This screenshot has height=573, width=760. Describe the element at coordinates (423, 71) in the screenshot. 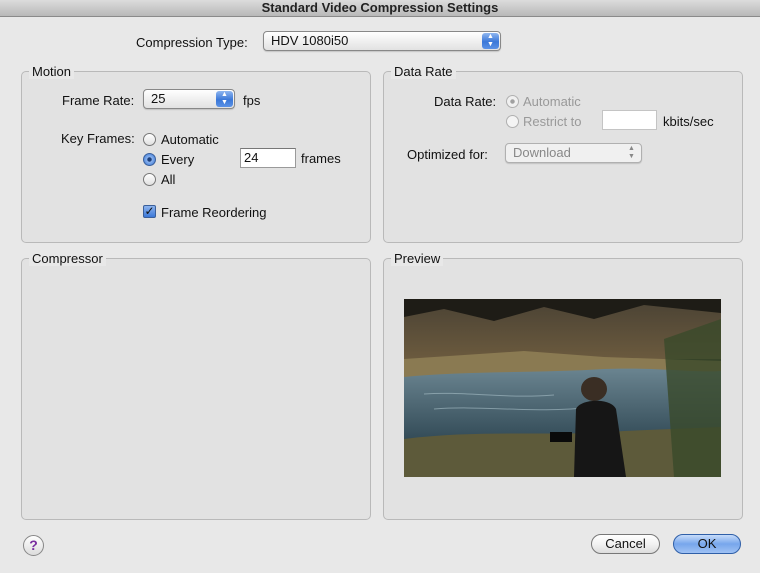

I see `data-rate-title: Data Rate` at that location.